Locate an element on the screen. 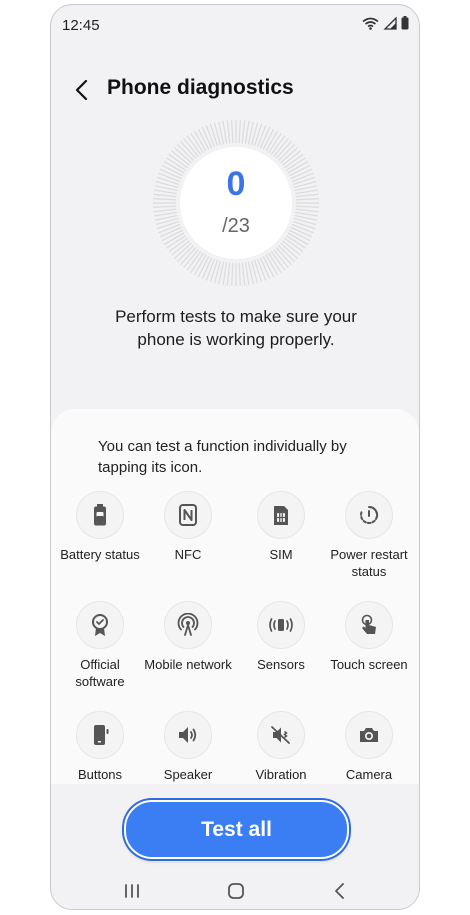 The width and height of the screenshot is (470, 915). test-touch-screen: Touch screen is located at coordinates (369, 637).